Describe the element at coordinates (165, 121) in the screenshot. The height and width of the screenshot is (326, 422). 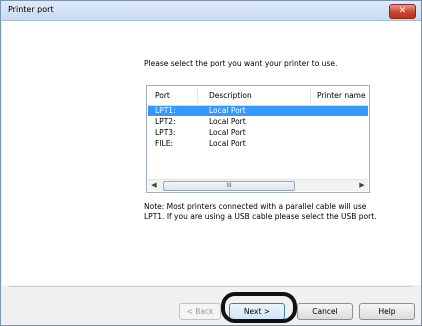
I see `port-cell: LPT2:` at that location.